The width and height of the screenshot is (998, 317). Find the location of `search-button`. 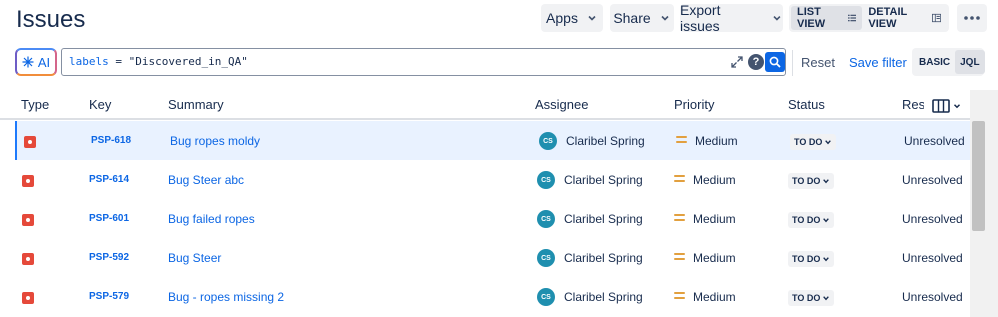

search-button is located at coordinates (775, 62).